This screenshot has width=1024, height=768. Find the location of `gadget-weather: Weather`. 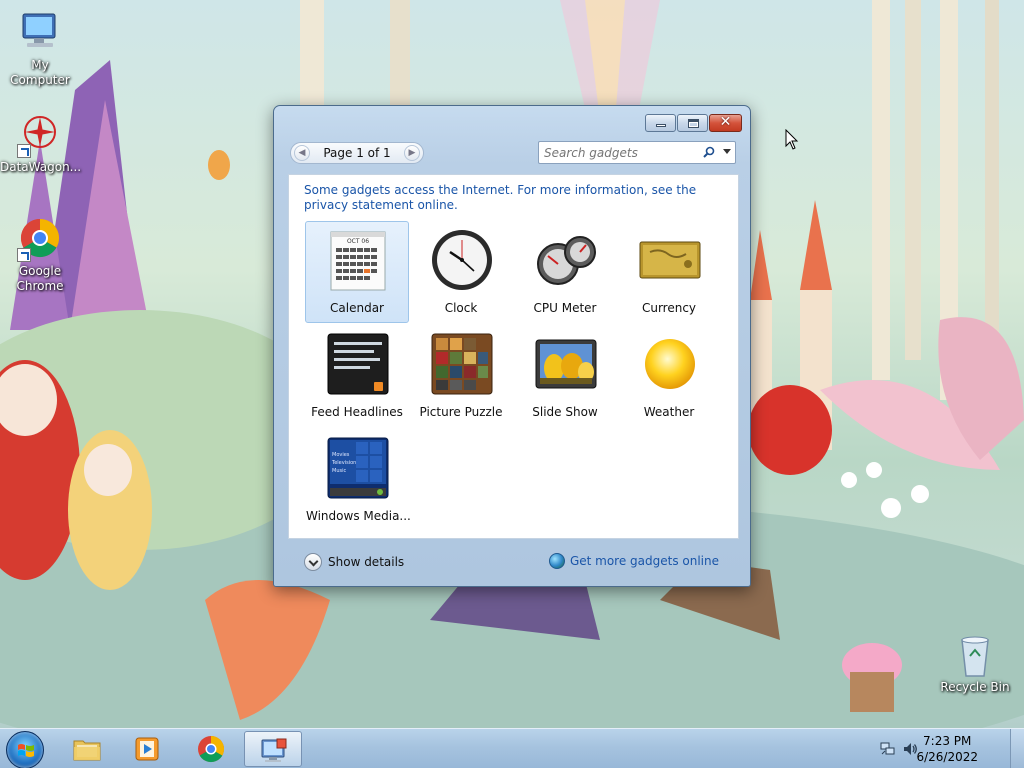

gadget-weather: Weather is located at coordinates (669, 376).